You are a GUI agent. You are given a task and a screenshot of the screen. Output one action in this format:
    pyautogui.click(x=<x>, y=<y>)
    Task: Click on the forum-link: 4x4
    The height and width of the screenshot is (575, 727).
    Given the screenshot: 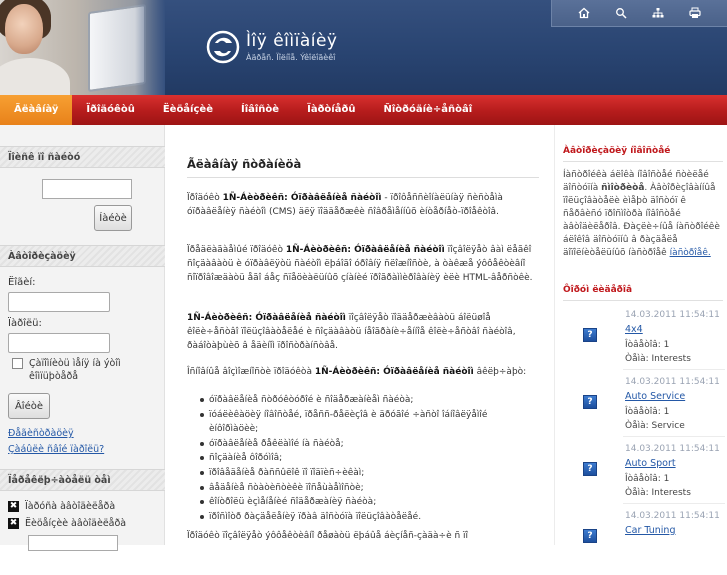 What is the action you would take?
    pyautogui.click(x=634, y=329)
    